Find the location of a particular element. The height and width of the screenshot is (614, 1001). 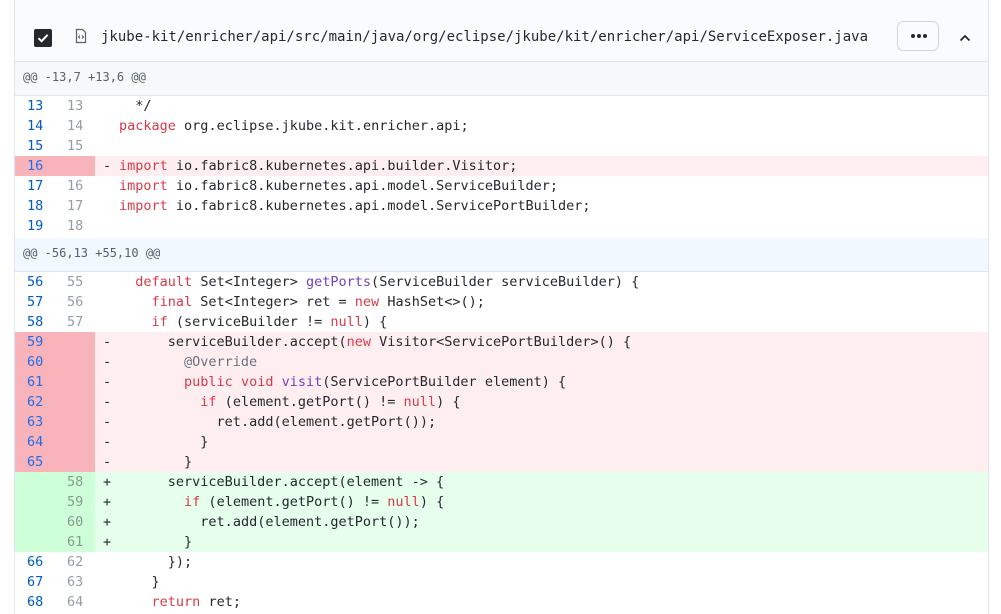

old-line-number: 66 is located at coordinates (35, 562).